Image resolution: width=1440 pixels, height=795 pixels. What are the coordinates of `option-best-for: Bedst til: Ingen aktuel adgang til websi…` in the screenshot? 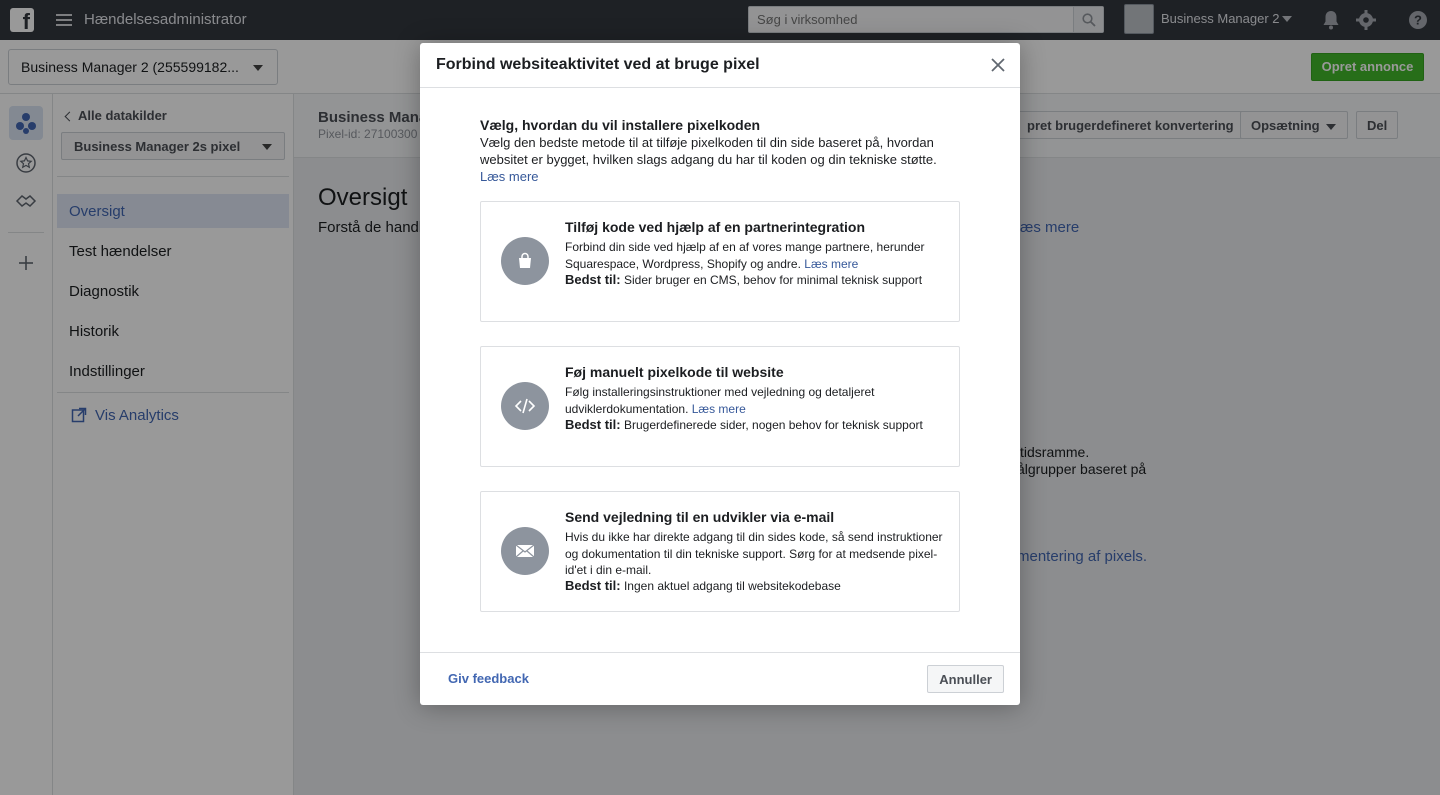 It's located at (703, 585).